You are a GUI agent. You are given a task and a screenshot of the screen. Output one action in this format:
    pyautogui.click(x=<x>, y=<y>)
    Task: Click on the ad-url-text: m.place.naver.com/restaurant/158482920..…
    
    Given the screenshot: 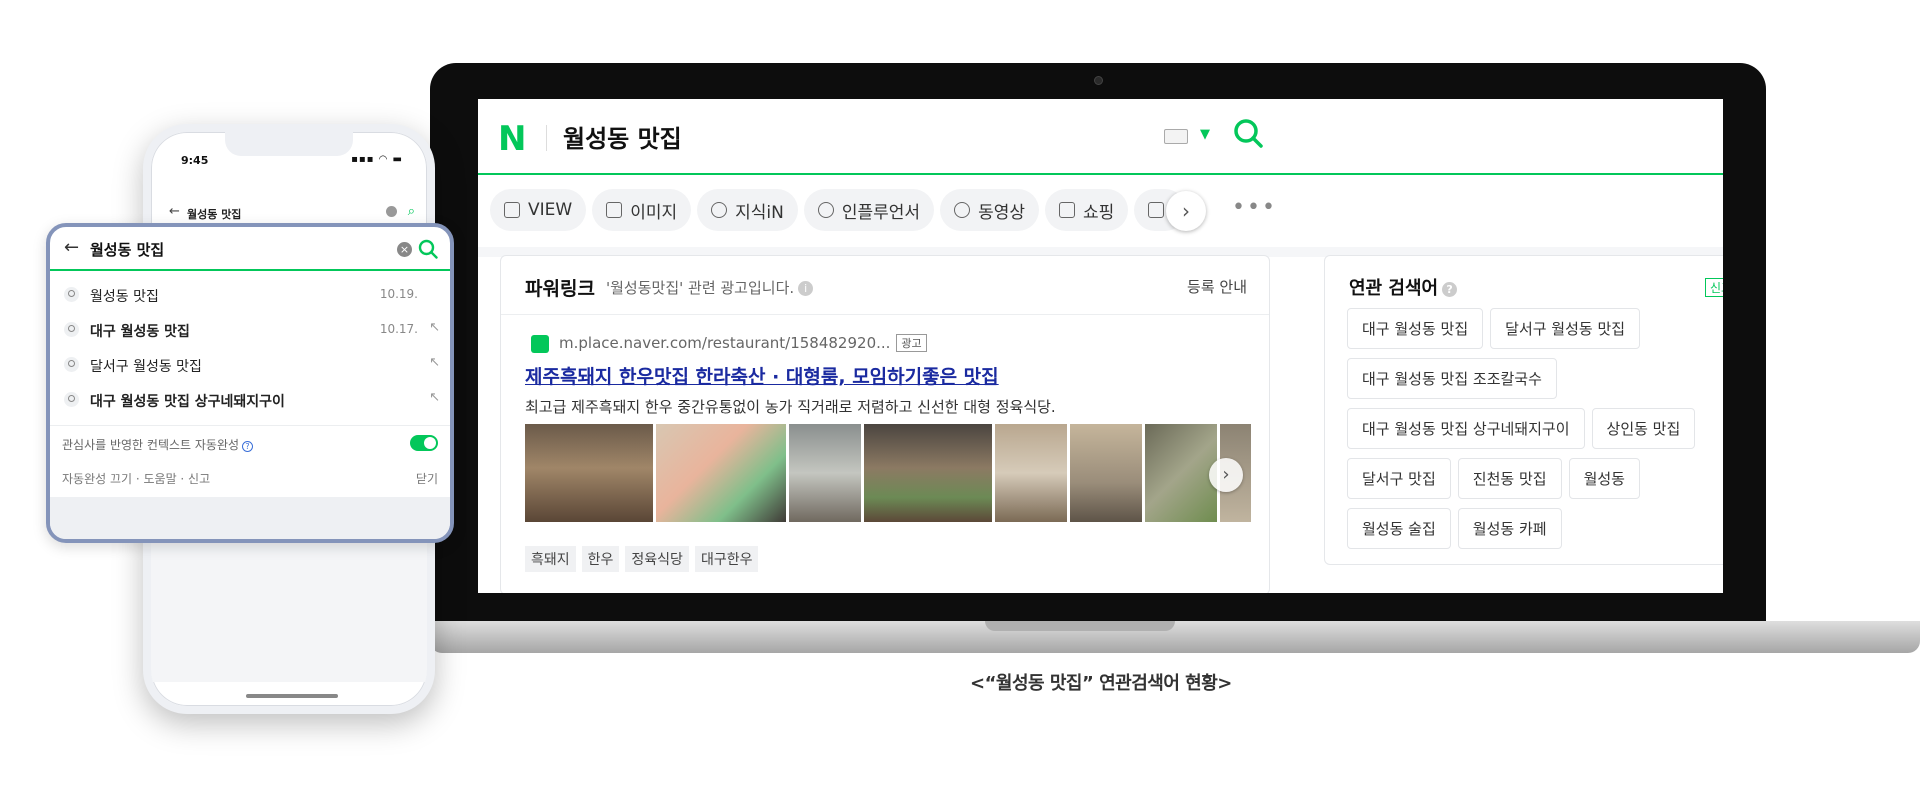 What is the action you would take?
    pyautogui.click(x=725, y=343)
    